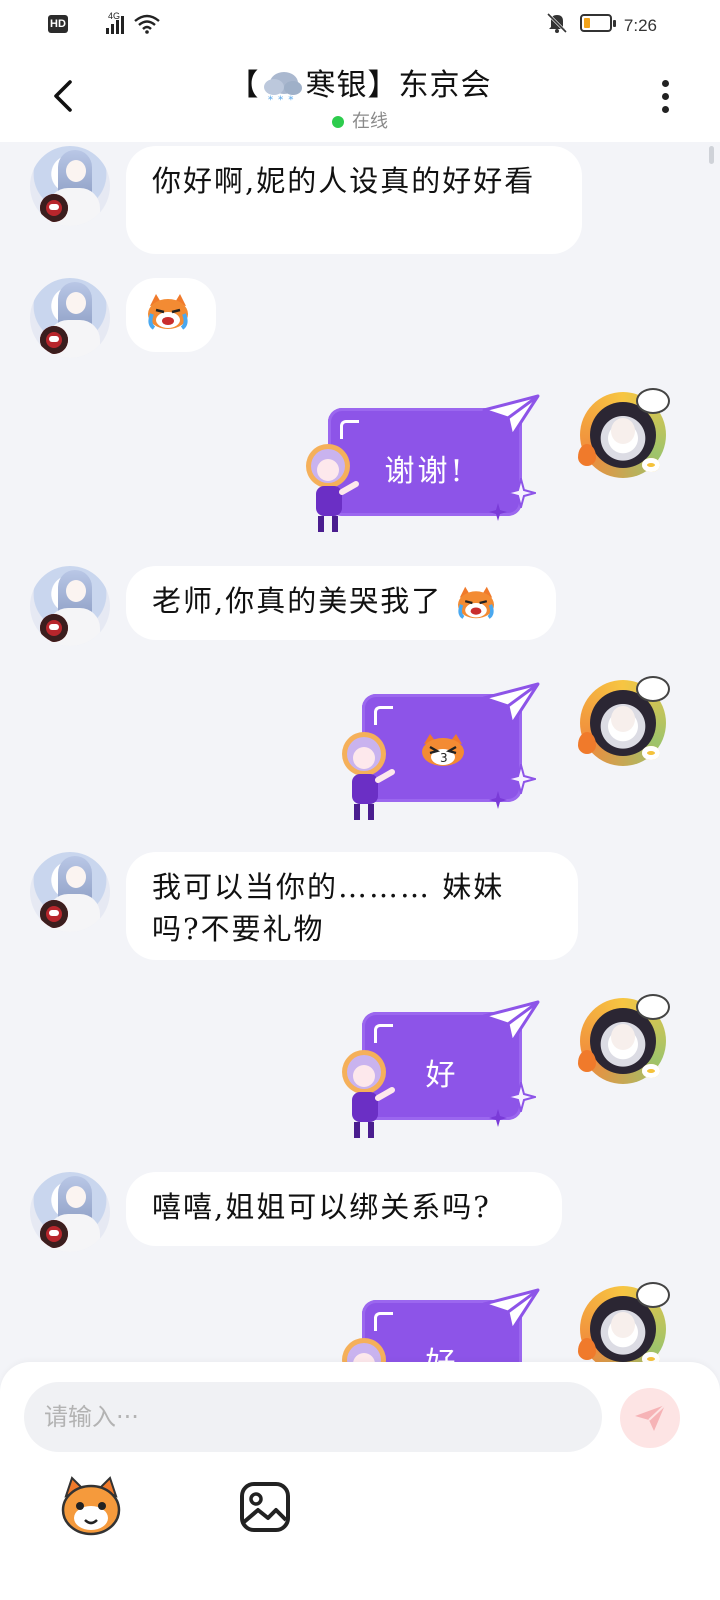 The image size is (720, 1600). I want to click on scrollbar, so click(711, 155).